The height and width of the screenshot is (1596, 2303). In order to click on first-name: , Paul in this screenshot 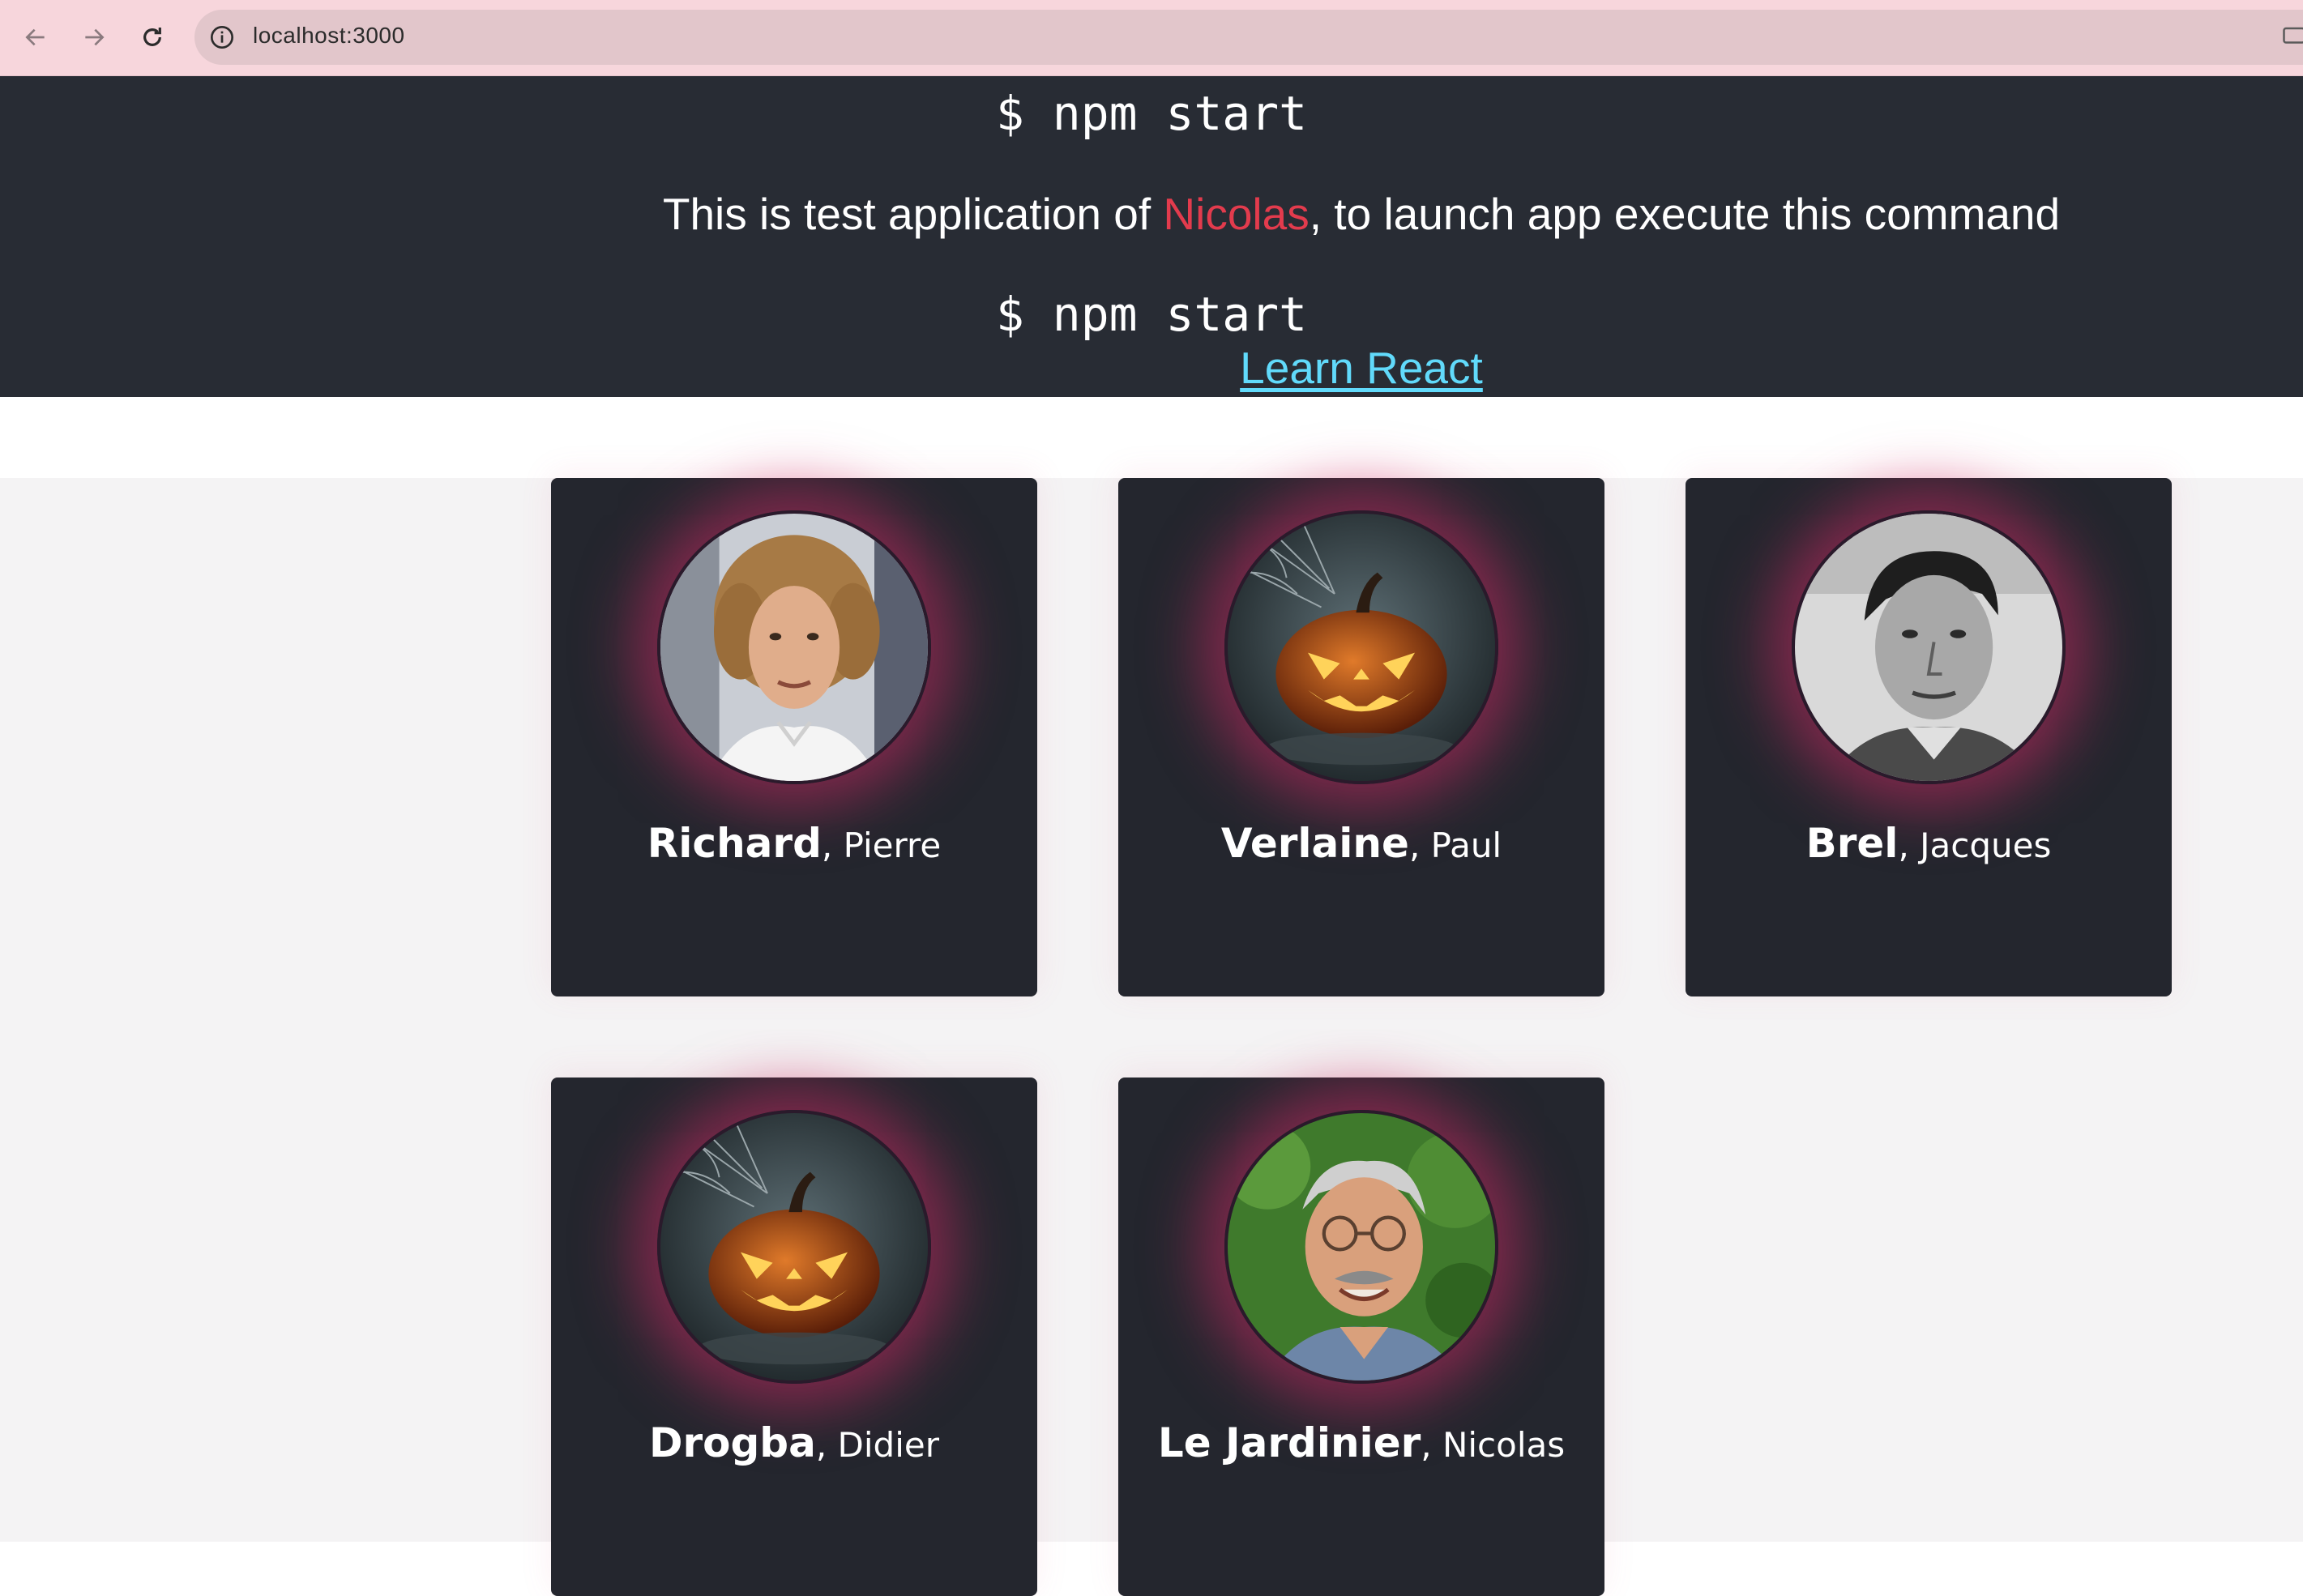, I will do `click(1455, 845)`.